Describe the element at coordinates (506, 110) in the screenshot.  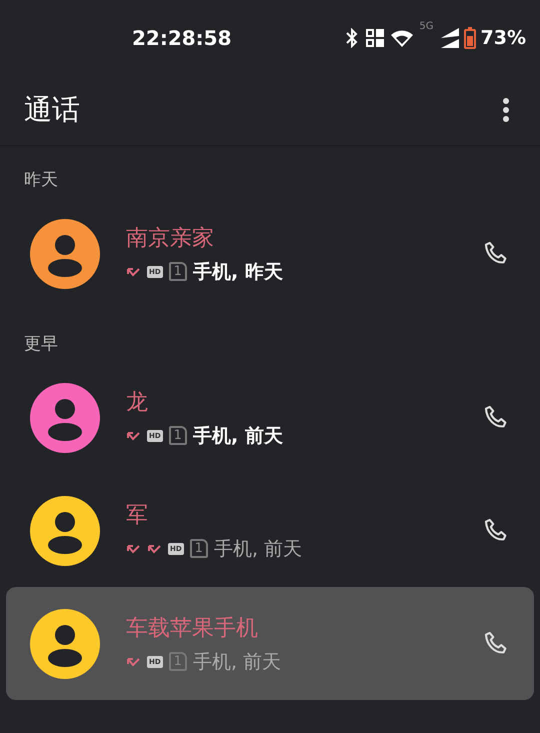
I see `more-options-icon` at that location.